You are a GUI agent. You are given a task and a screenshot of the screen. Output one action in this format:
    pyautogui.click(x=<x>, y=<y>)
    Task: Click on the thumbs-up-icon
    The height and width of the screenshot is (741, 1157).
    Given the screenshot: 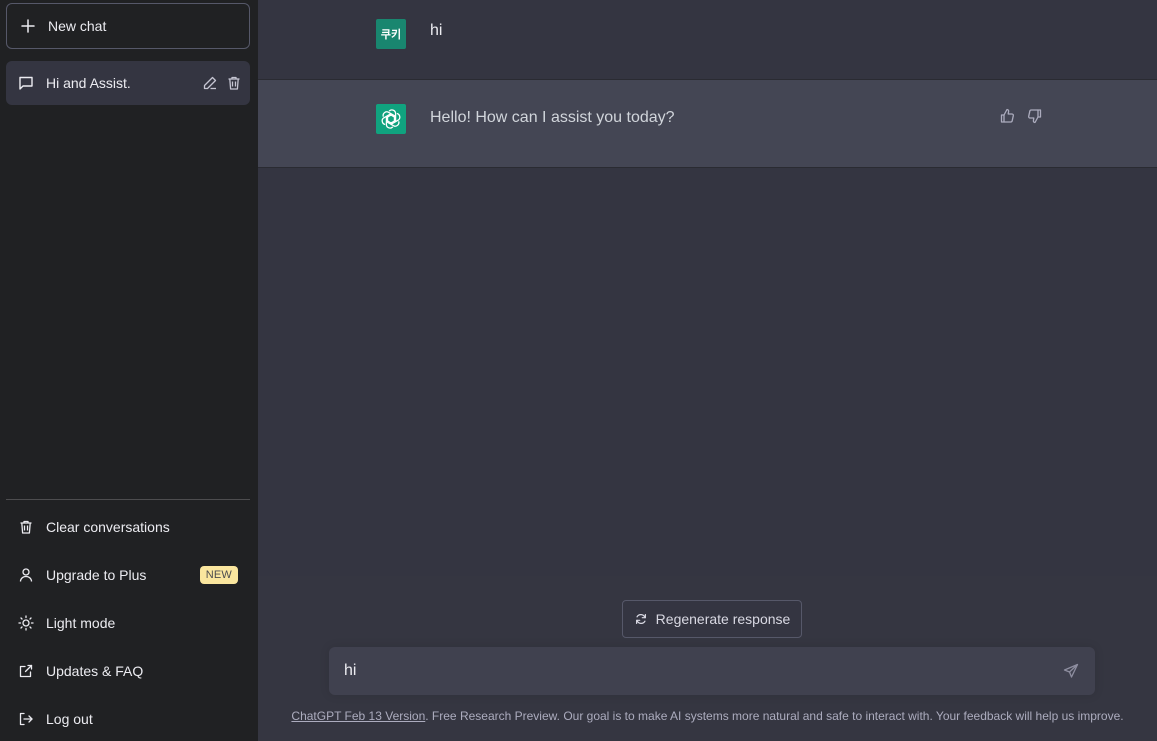 What is the action you would take?
    pyautogui.click(x=1007, y=116)
    